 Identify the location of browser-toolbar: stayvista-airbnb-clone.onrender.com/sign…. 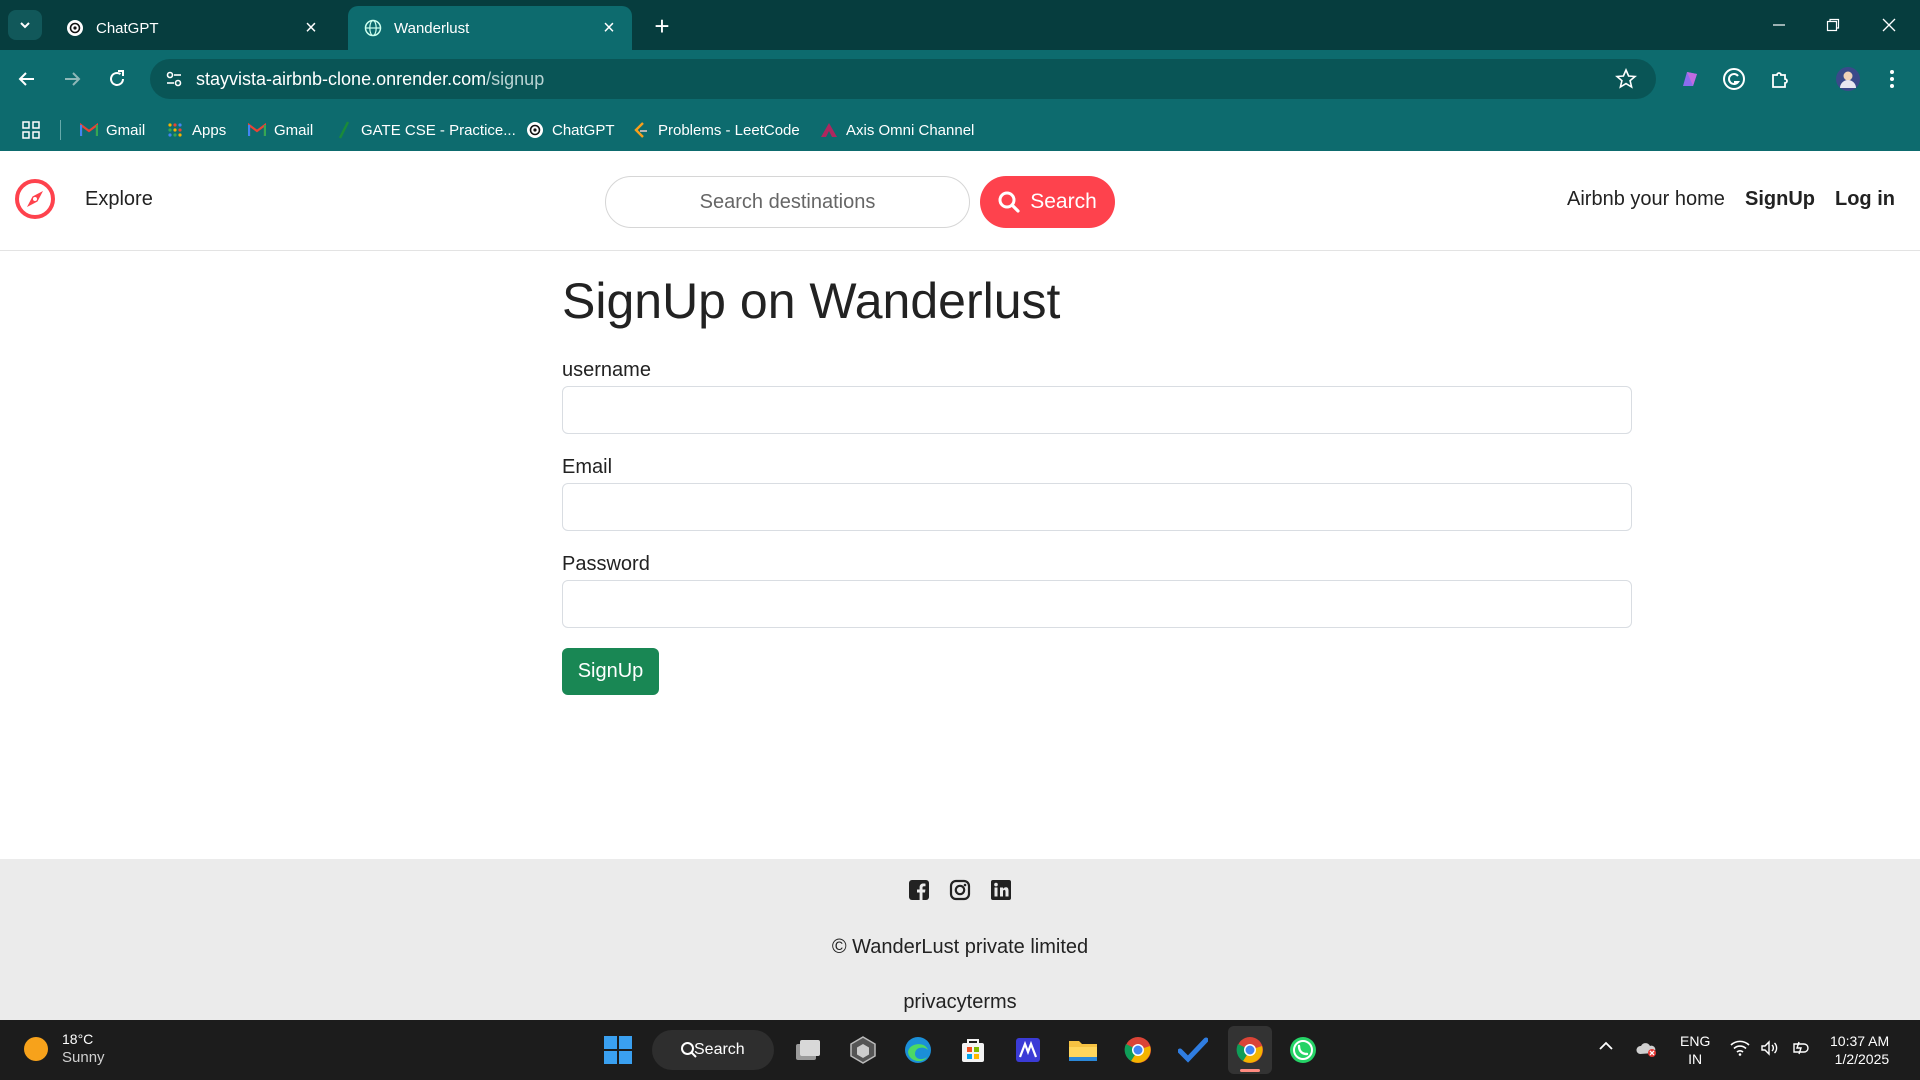
(960, 79).